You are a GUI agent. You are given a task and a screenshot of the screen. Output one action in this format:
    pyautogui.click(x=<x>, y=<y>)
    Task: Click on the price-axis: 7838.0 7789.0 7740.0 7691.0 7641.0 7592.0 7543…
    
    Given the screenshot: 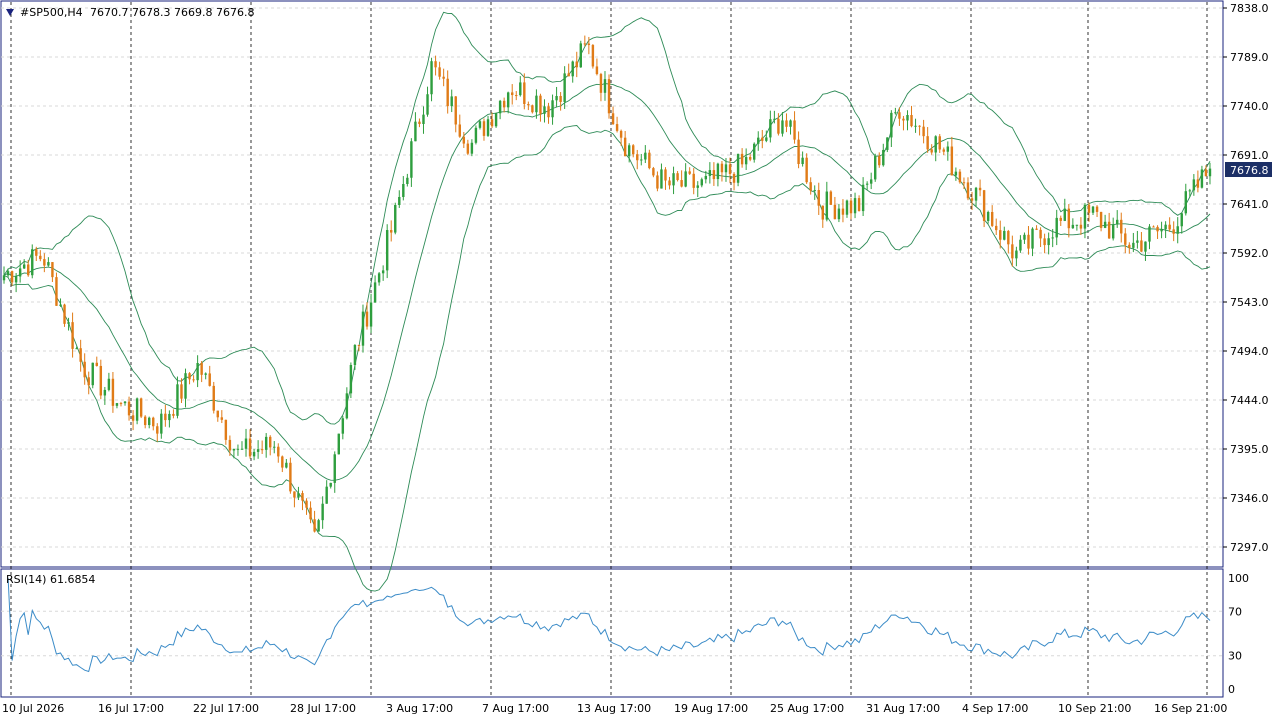 What is the action you would take?
    pyautogui.click(x=1246, y=278)
    